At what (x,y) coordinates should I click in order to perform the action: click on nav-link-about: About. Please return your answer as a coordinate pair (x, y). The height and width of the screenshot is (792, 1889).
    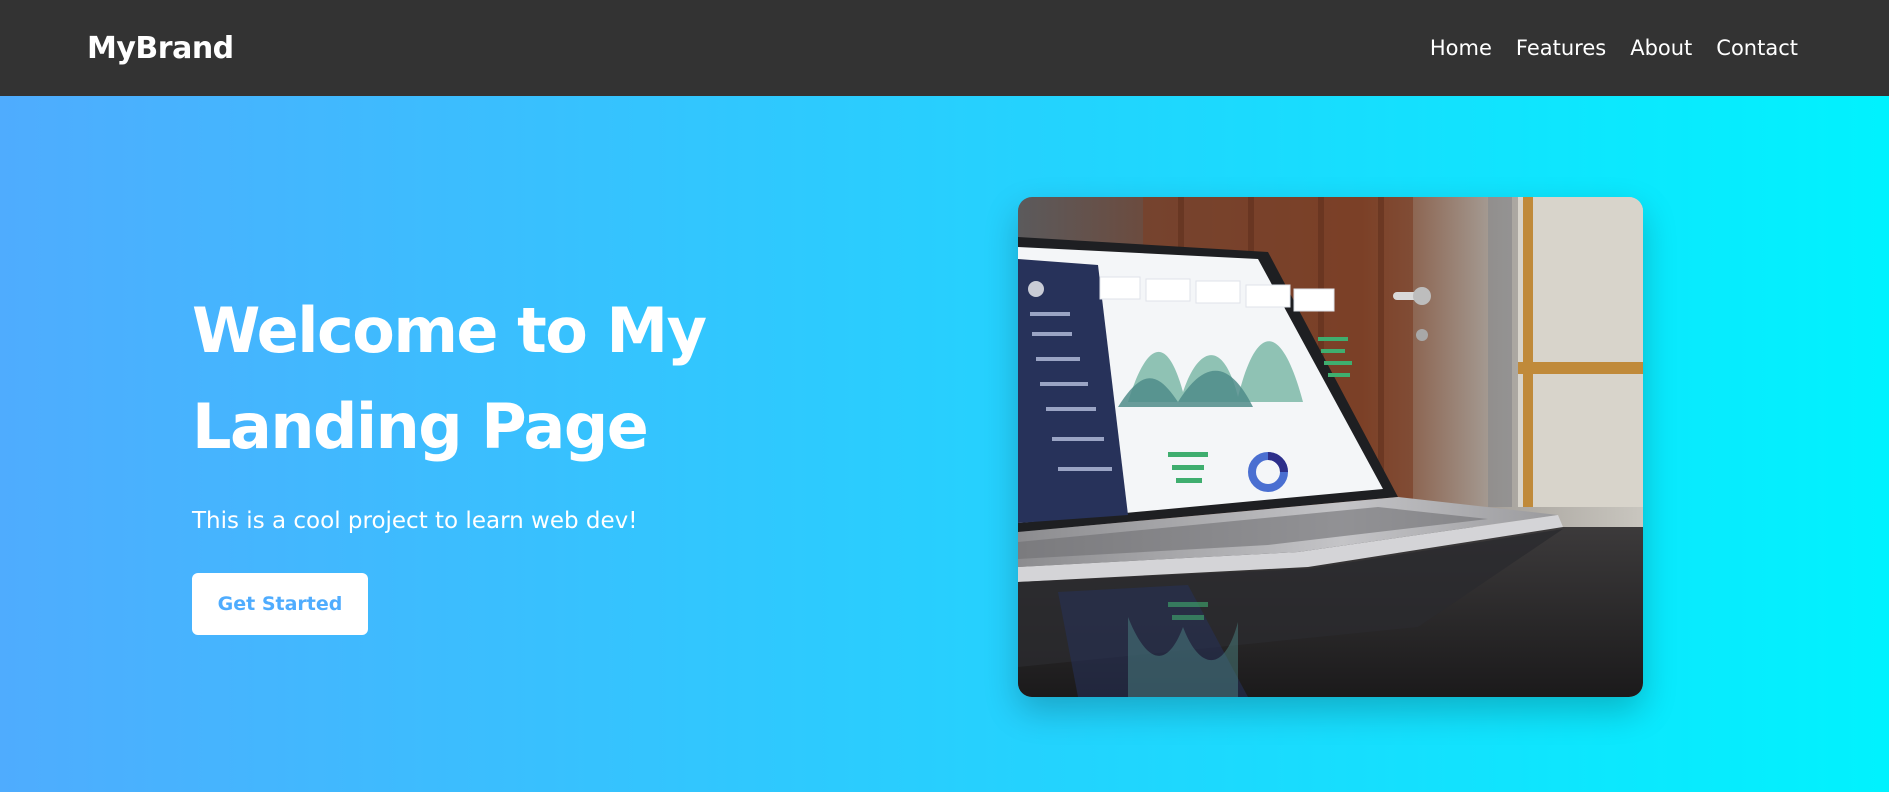
    Looking at the image, I should click on (1661, 48).